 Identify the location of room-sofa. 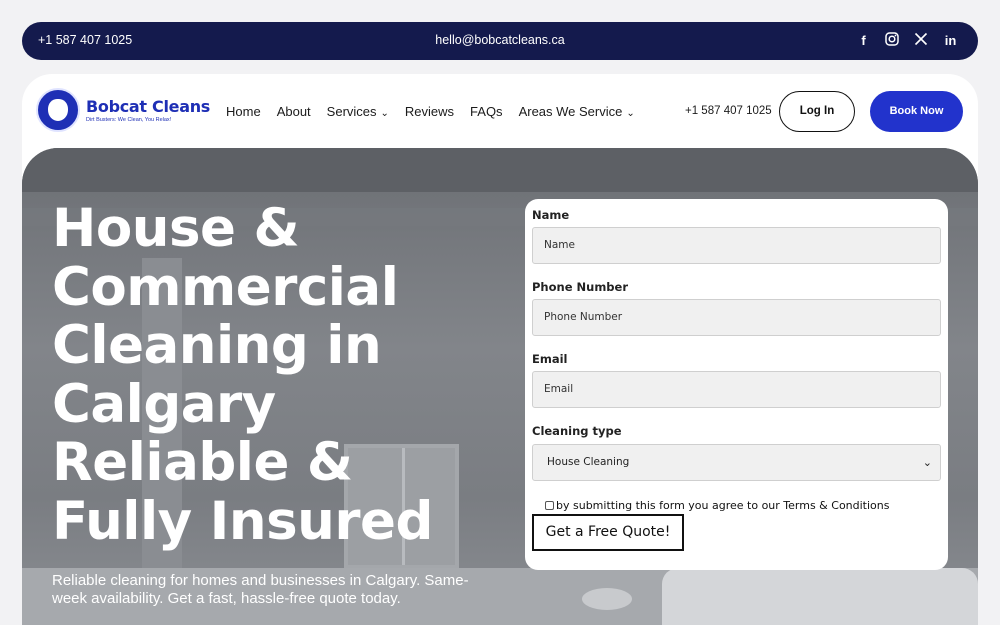
(820, 596).